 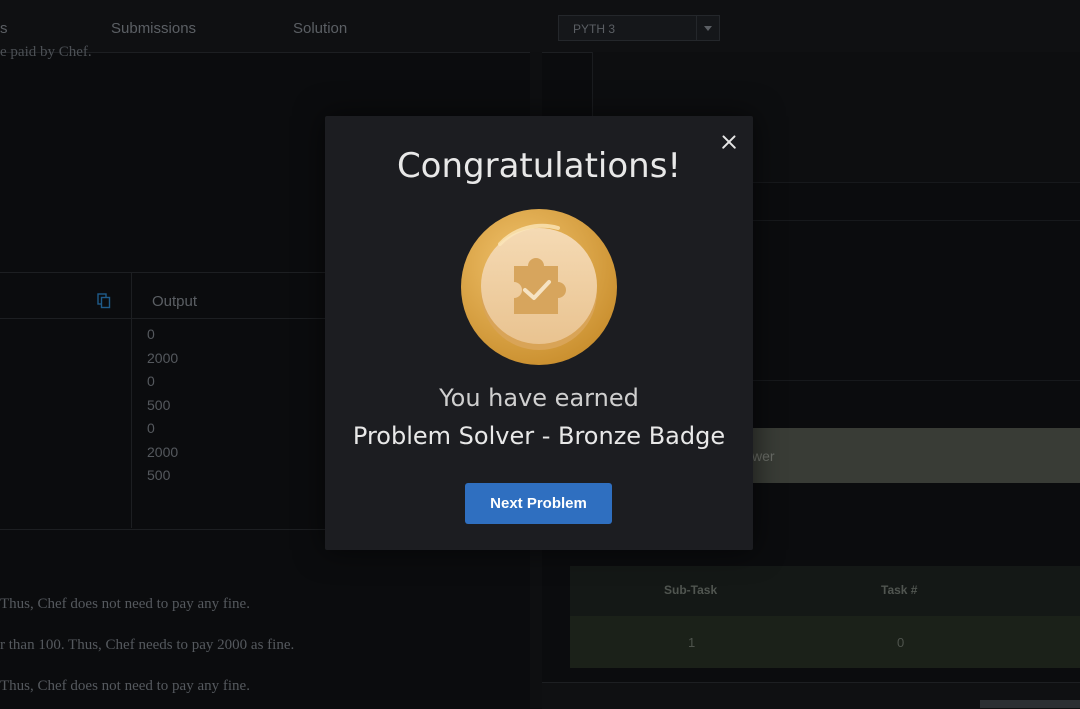 I want to click on io-column-separator, so click(x=131, y=400).